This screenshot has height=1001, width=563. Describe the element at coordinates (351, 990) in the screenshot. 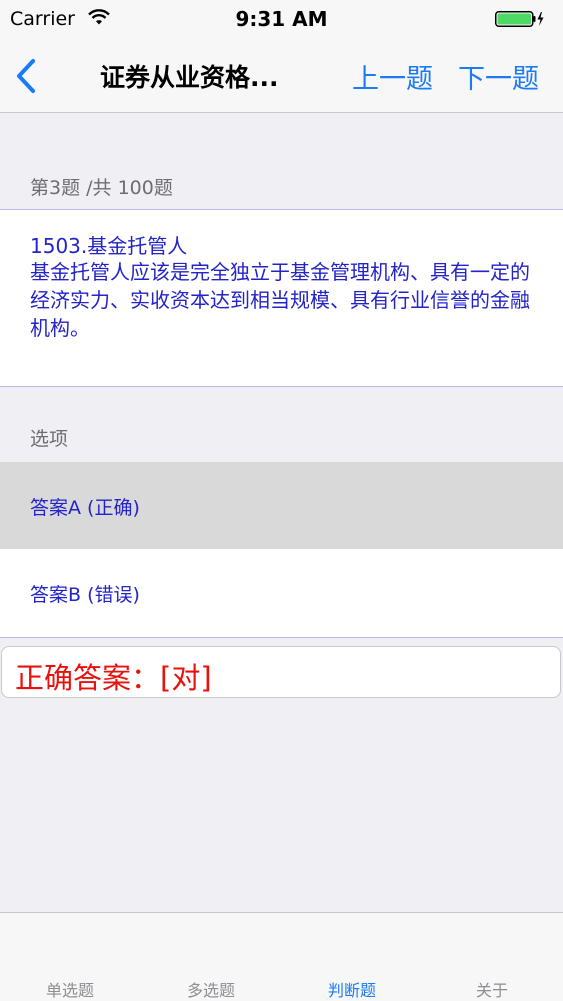

I see `tab-label: 判断题` at that location.